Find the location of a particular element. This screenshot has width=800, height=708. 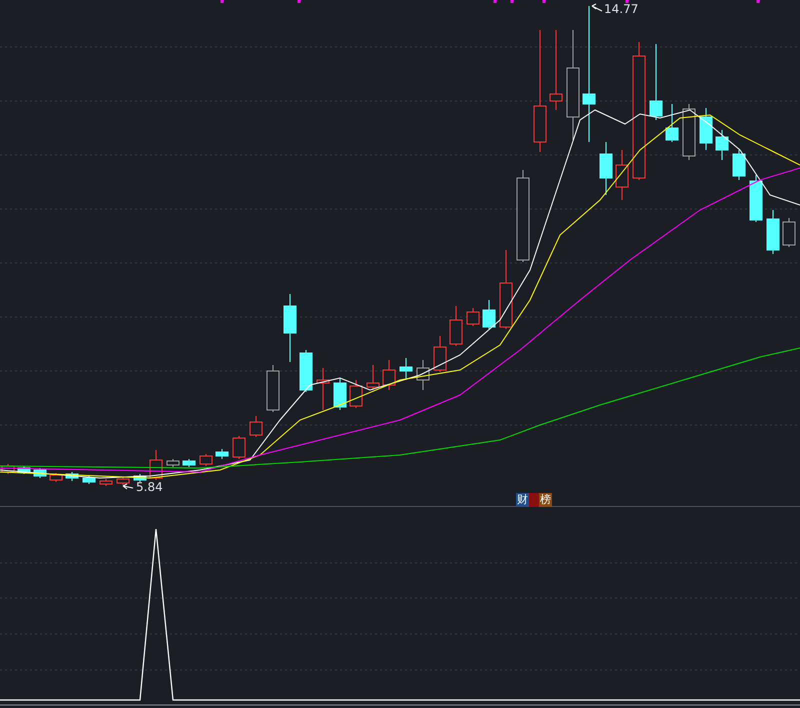

low-pointer-icon is located at coordinates (128, 487).